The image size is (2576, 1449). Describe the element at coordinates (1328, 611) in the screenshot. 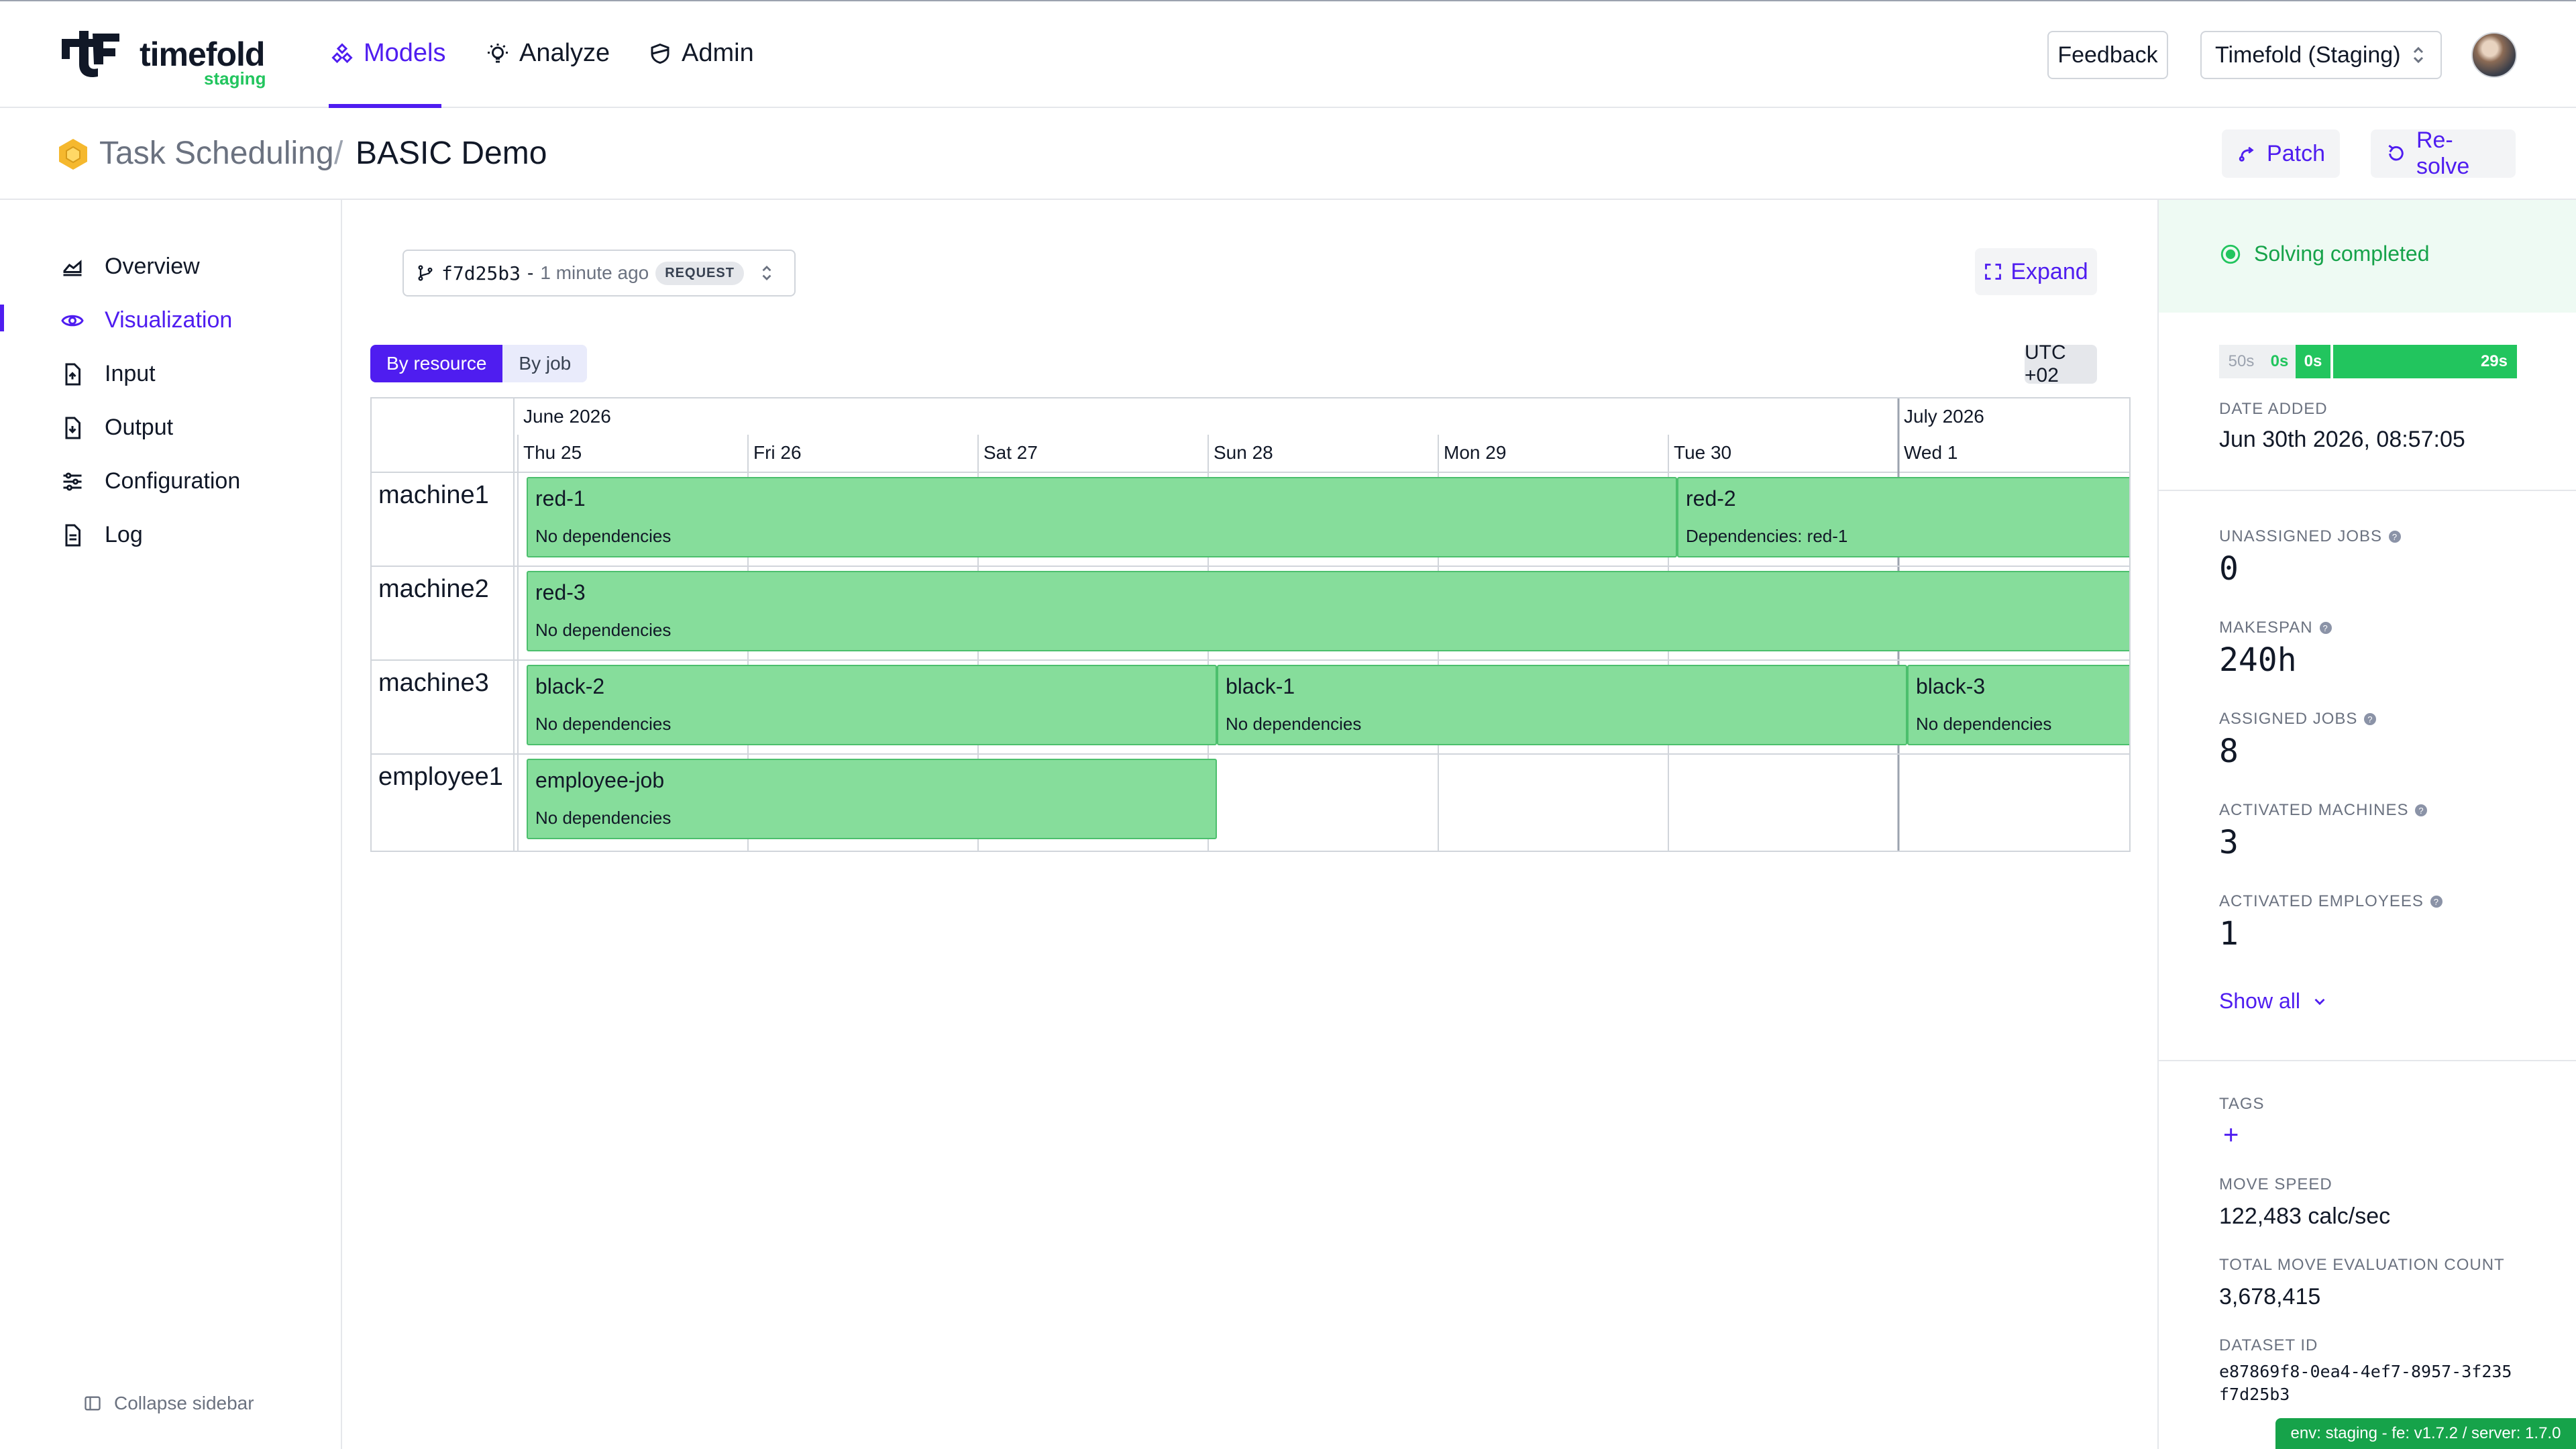

I see `gantt-job-bar` at that location.